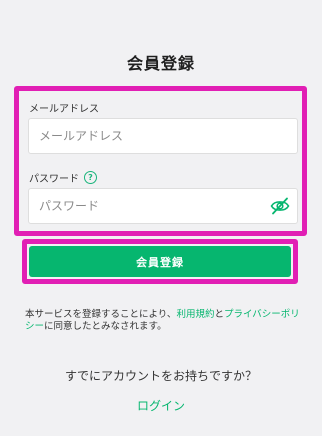 This screenshot has width=322, height=436. Describe the element at coordinates (161, 376) in the screenshot. I see `login-prompt: すでにアカウントをお持ちですか？` at that location.